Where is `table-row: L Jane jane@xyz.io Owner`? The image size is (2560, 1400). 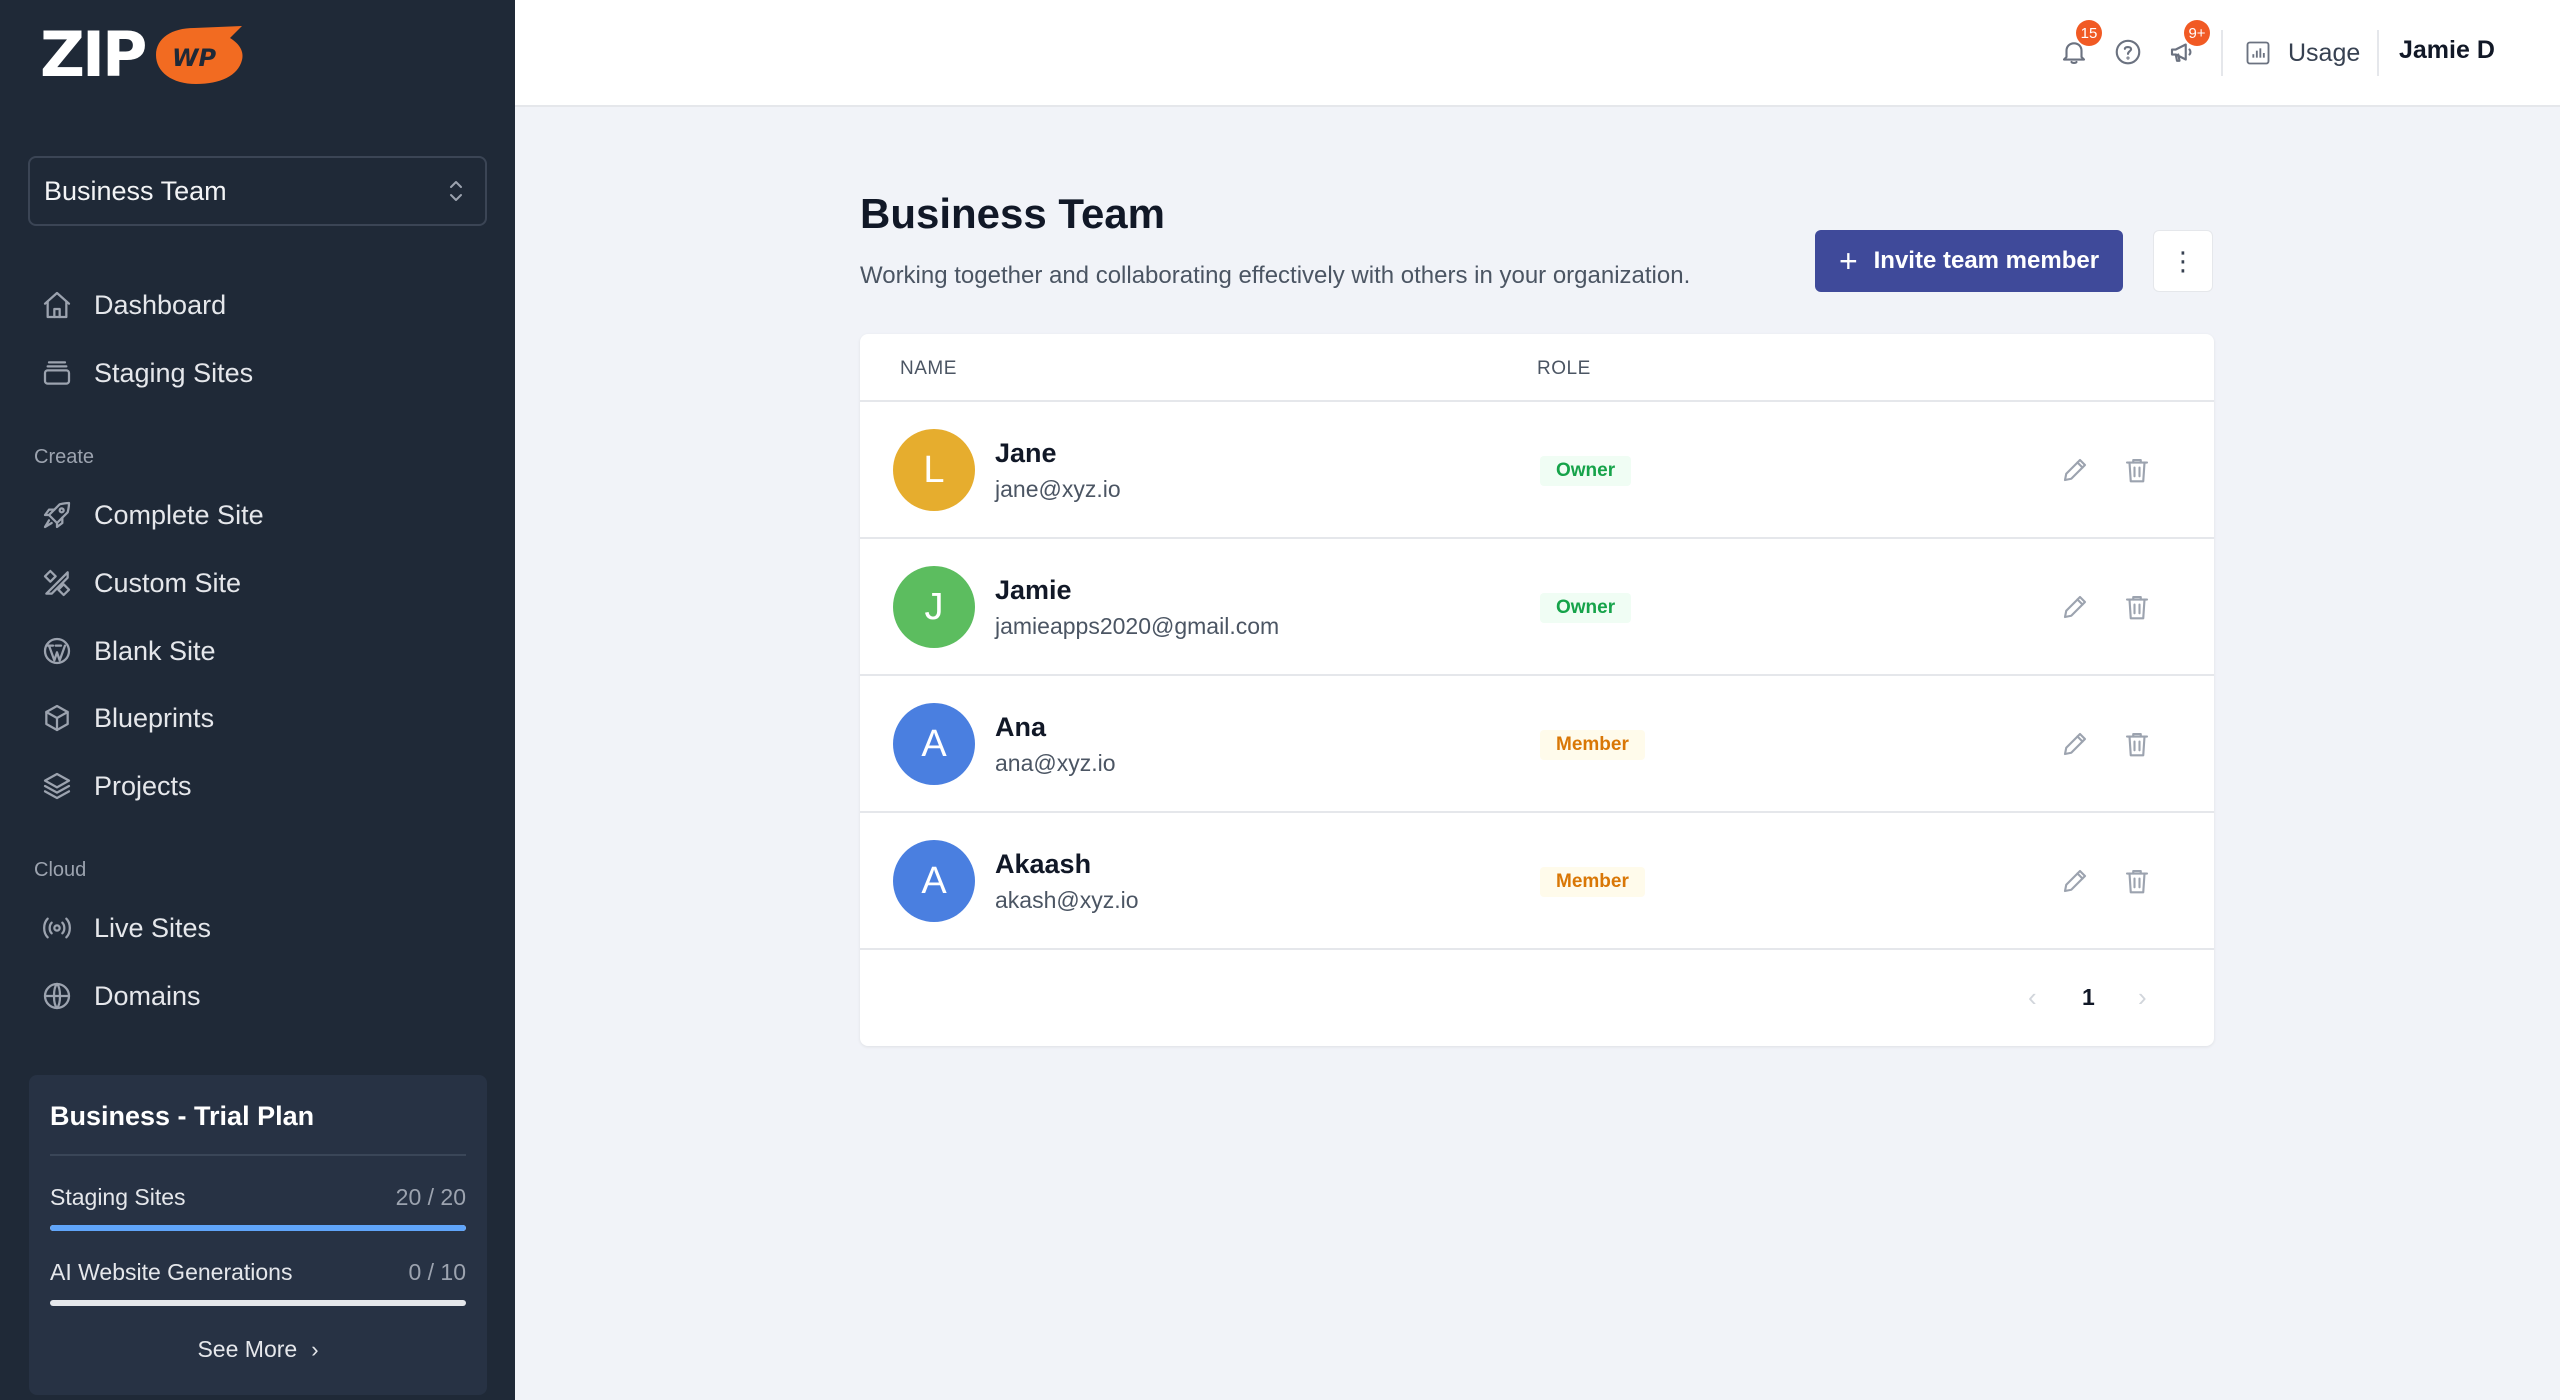
table-row: L Jane jane@xyz.io Owner is located at coordinates (1537, 470).